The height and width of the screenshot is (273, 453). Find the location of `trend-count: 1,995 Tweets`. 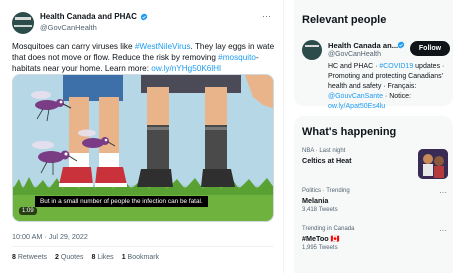

trend-count: 1,995 Tweets is located at coordinates (320, 248).